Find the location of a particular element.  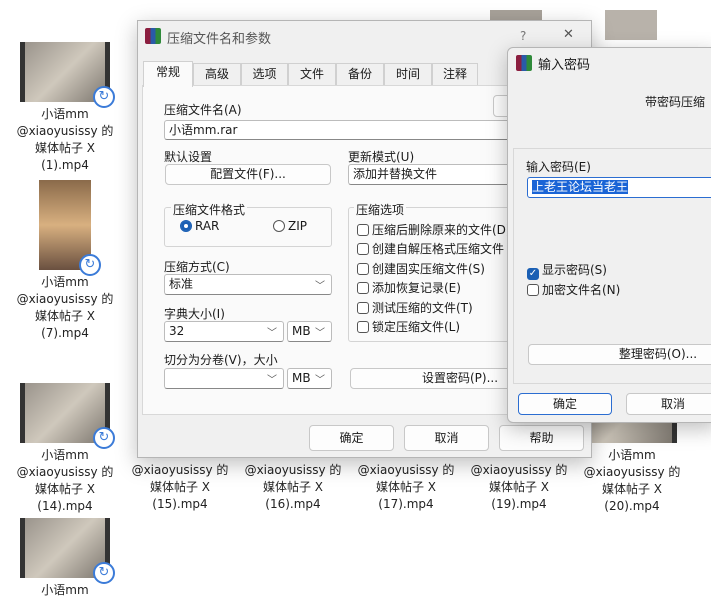

close-icon: ✕ is located at coordinates (568, 34).